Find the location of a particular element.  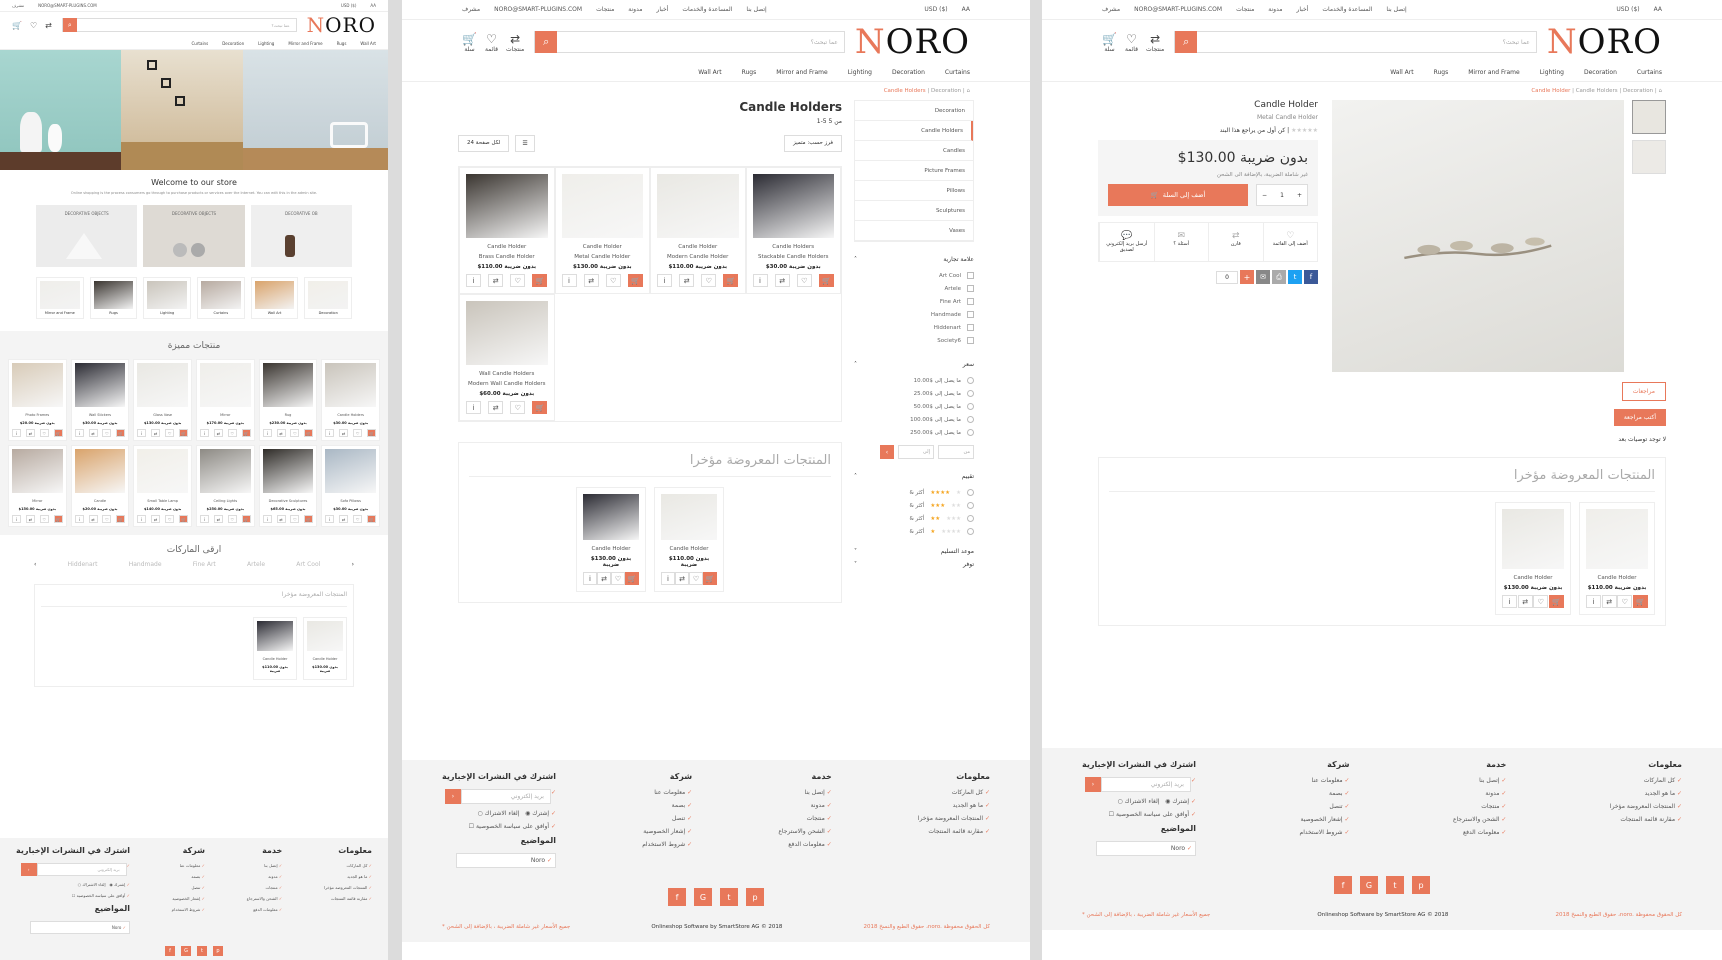

brand-checkbox: Art Cool is located at coordinates (914, 275).